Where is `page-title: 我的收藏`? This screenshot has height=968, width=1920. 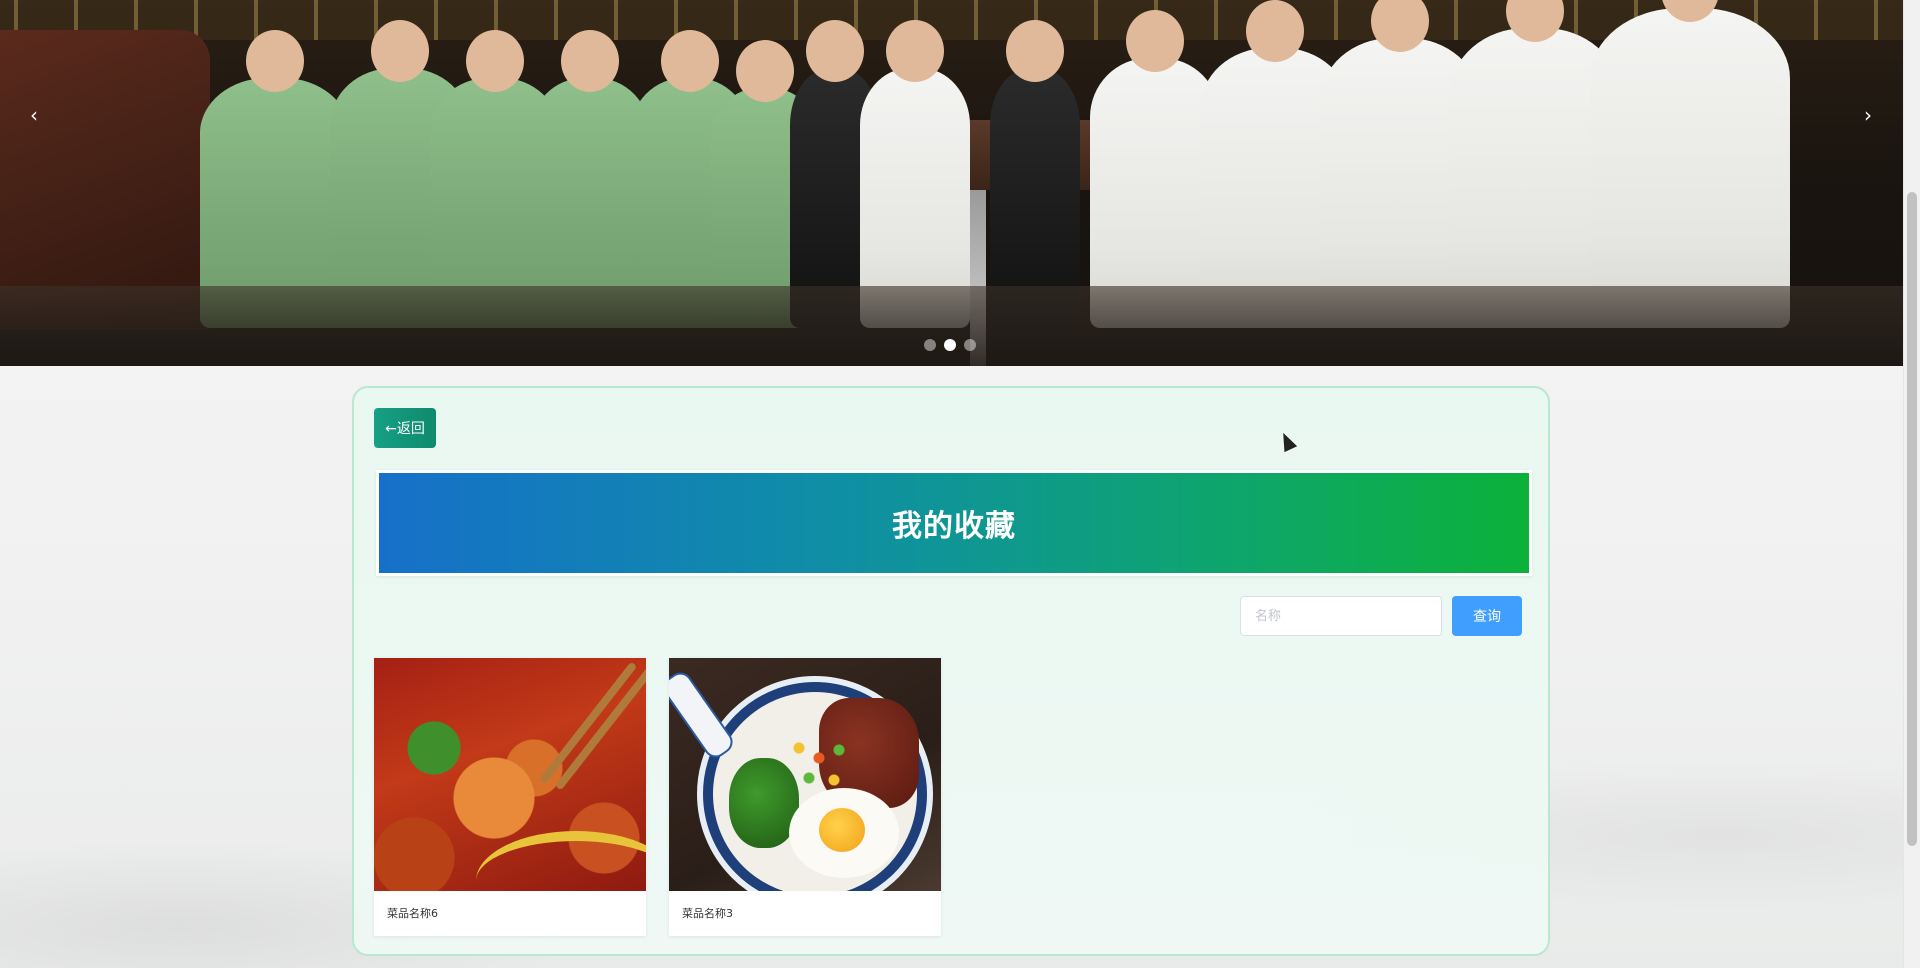
page-title: 我的收藏 is located at coordinates (954, 526).